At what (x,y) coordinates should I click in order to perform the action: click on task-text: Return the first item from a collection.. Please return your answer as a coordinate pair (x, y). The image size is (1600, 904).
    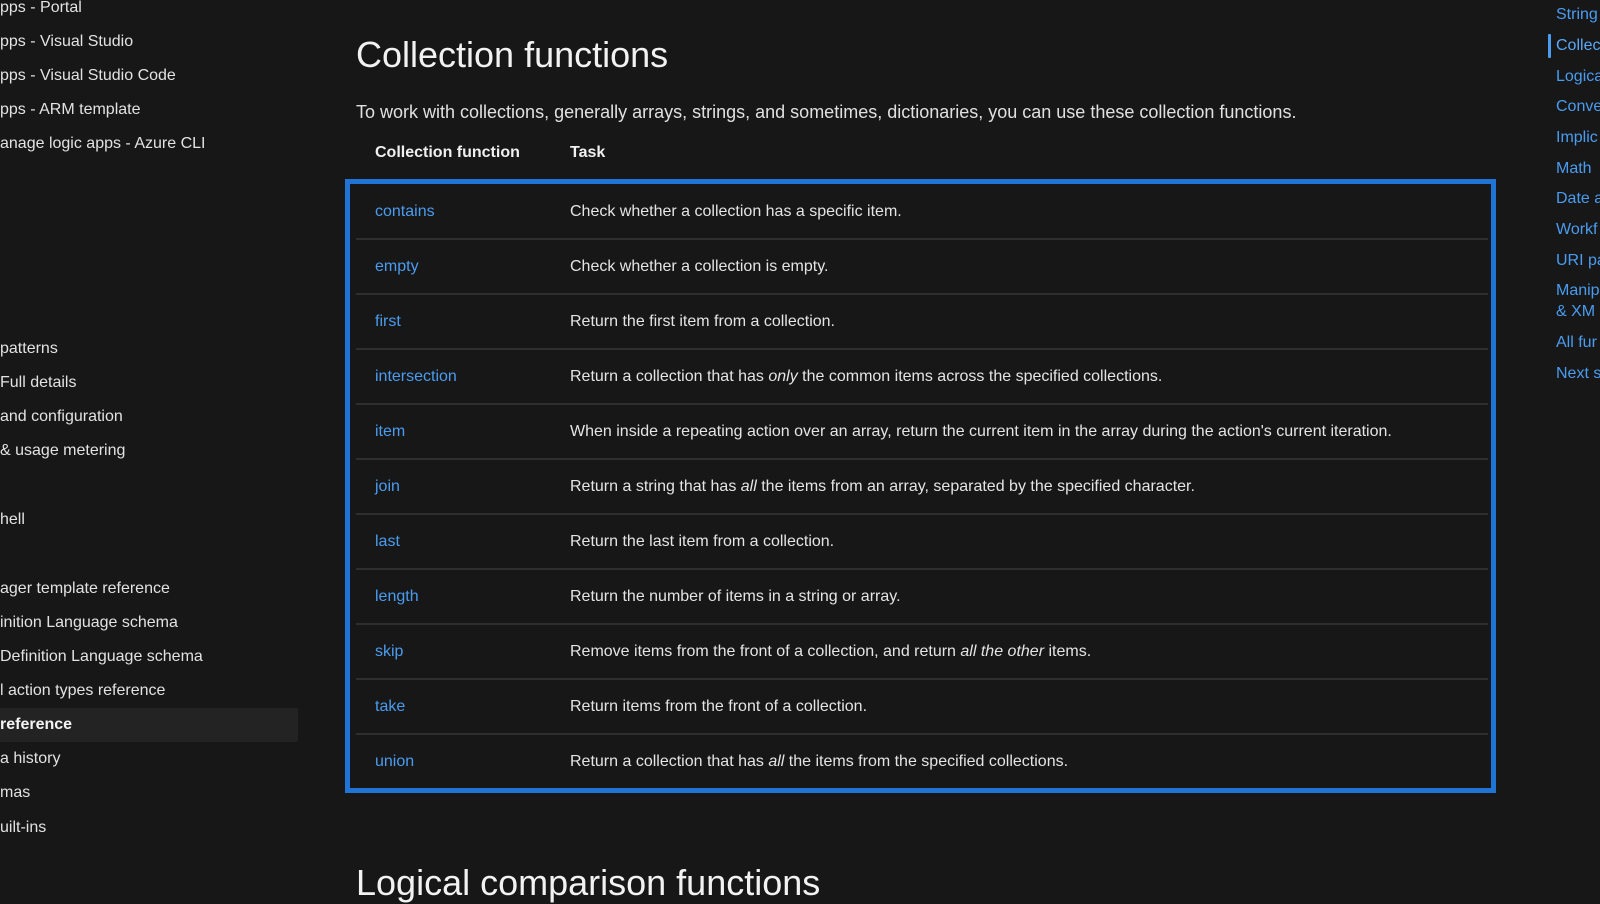
    Looking at the image, I should click on (702, 321).